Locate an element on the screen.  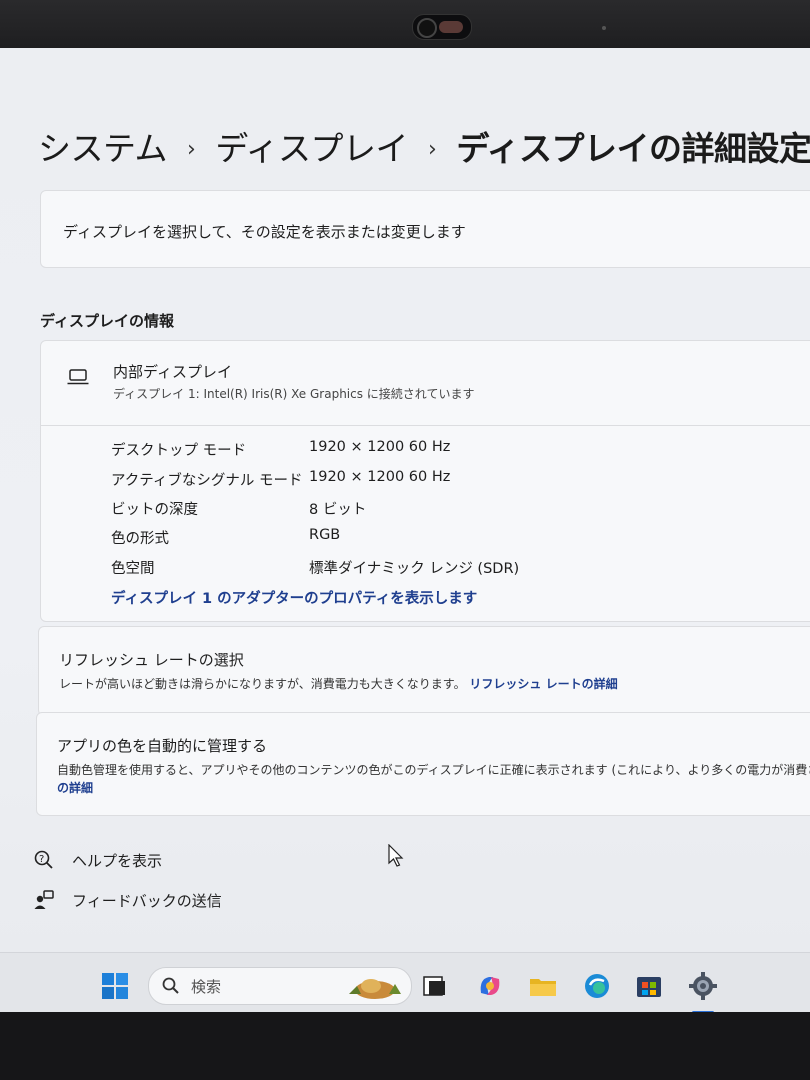
display-name: 内部ディスプレイ is located at coordinates (172, 372).